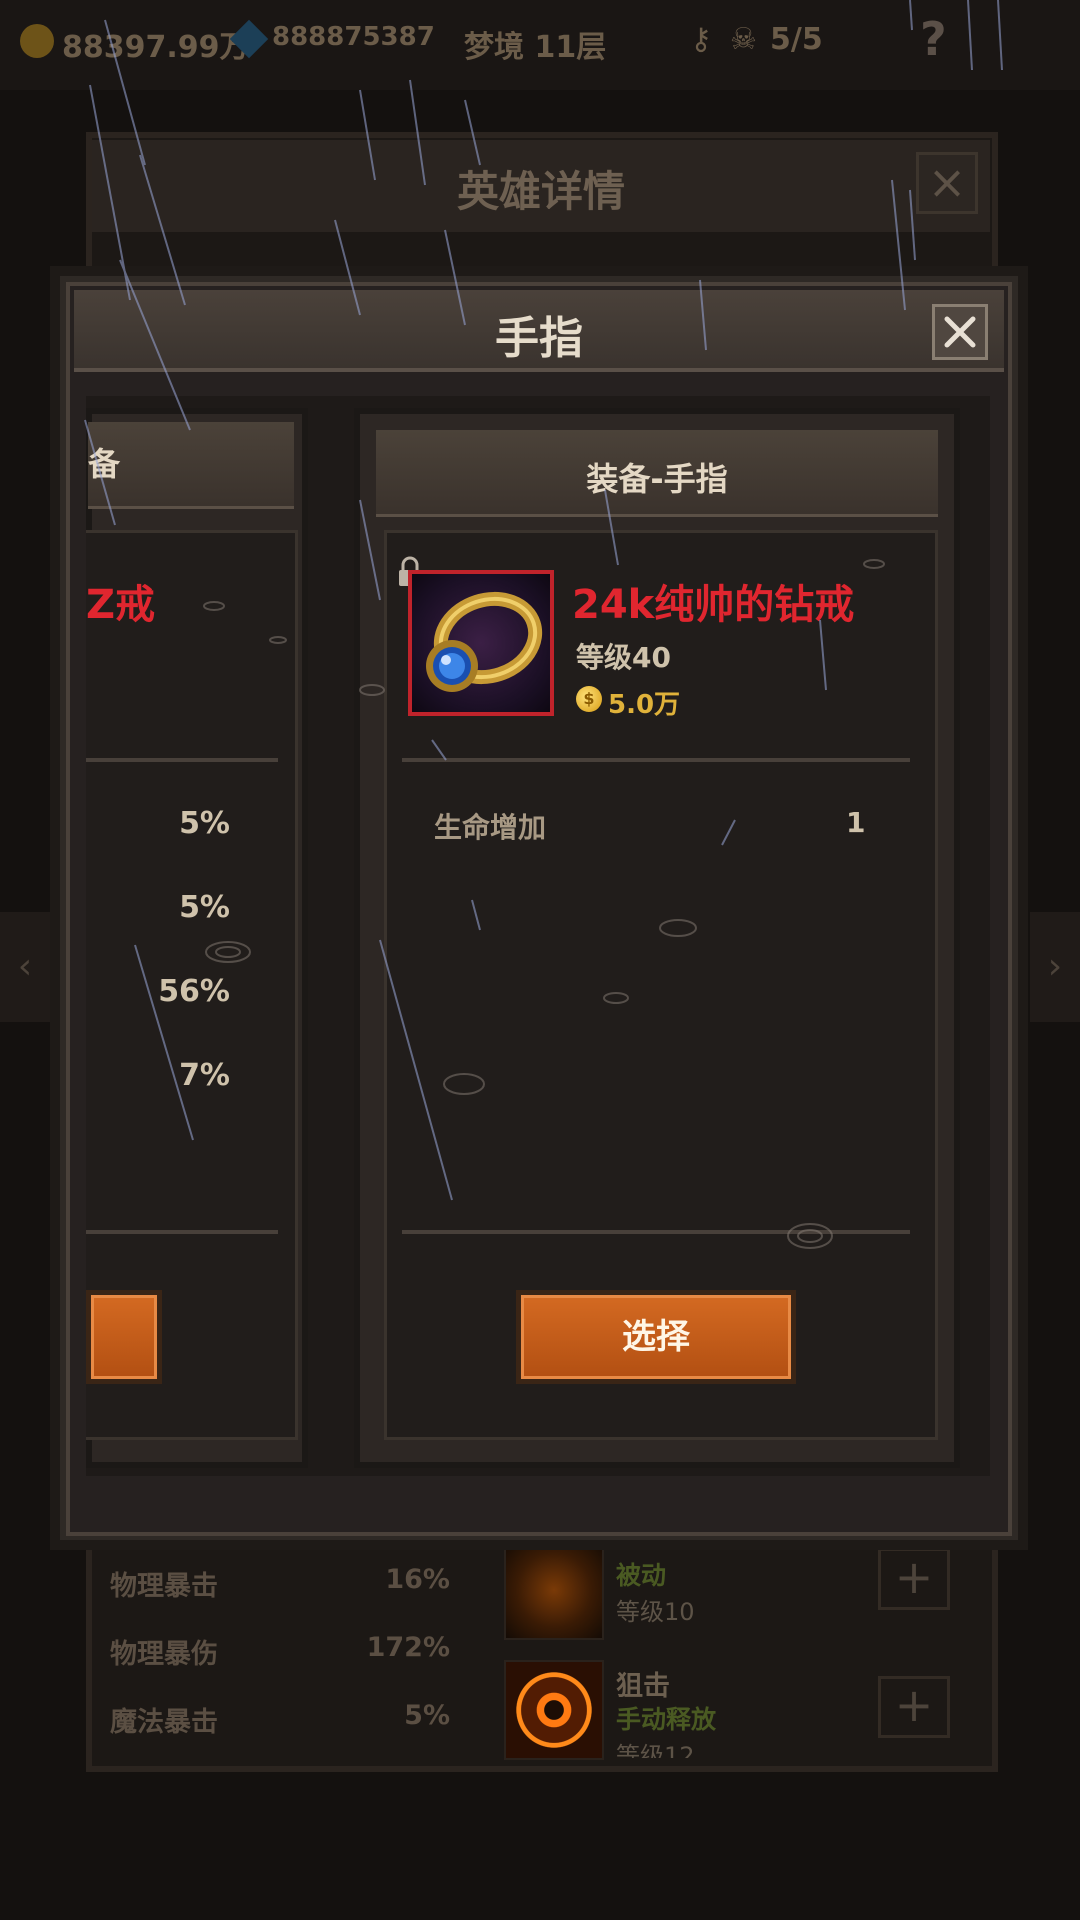 This screenshot has height=1920, width=1080. What do you see at coordinates (713, 605) in the screenshot?
I see `item-name: 24k纯帅的钻戒` at bounding box center [713, 605].